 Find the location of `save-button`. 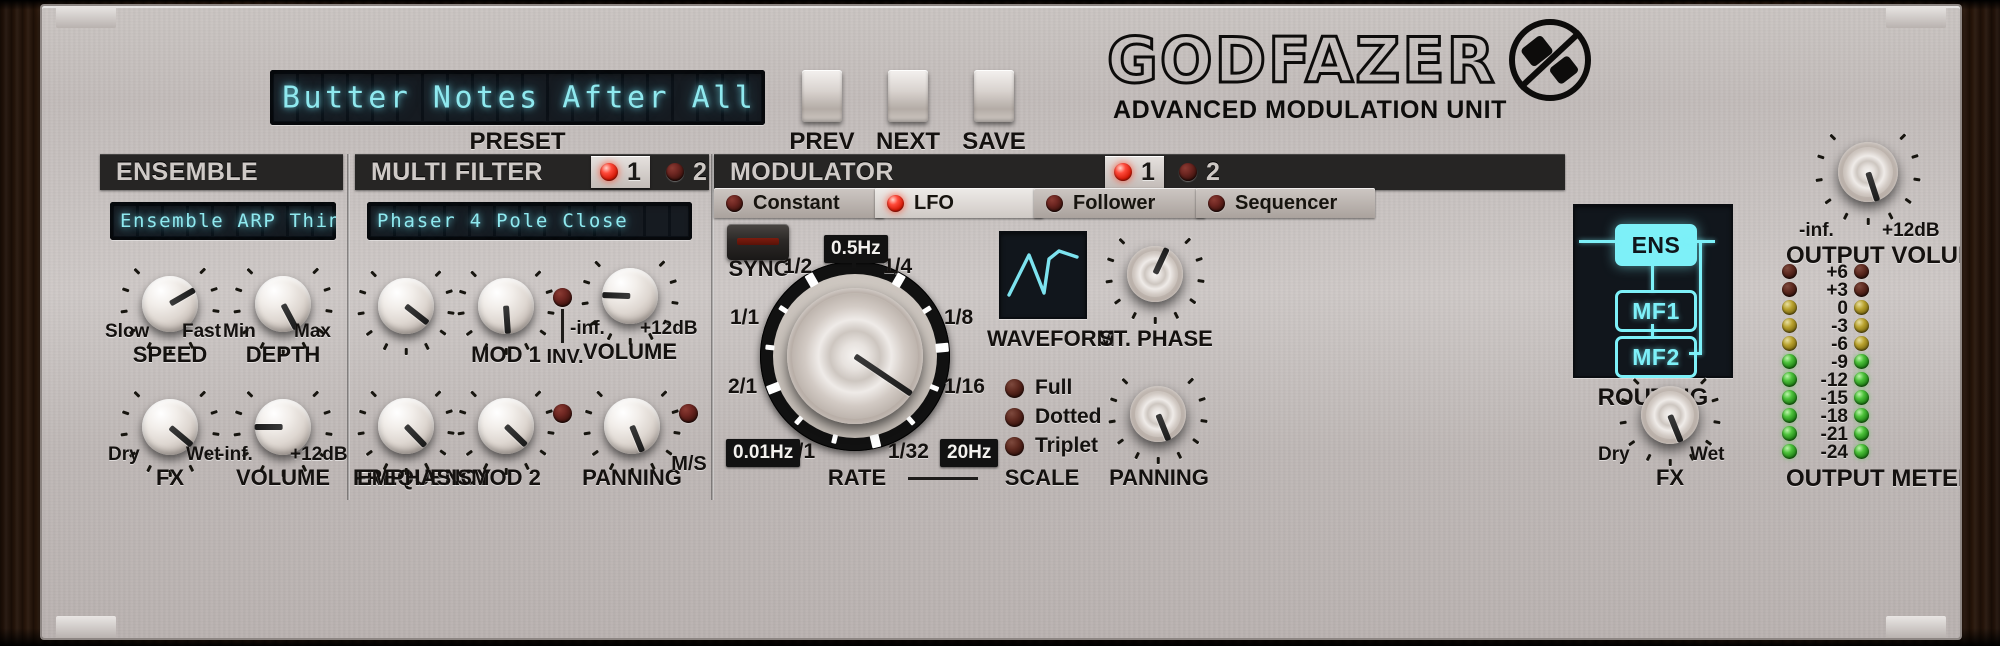

save-button is located at coordinates (994, 96).